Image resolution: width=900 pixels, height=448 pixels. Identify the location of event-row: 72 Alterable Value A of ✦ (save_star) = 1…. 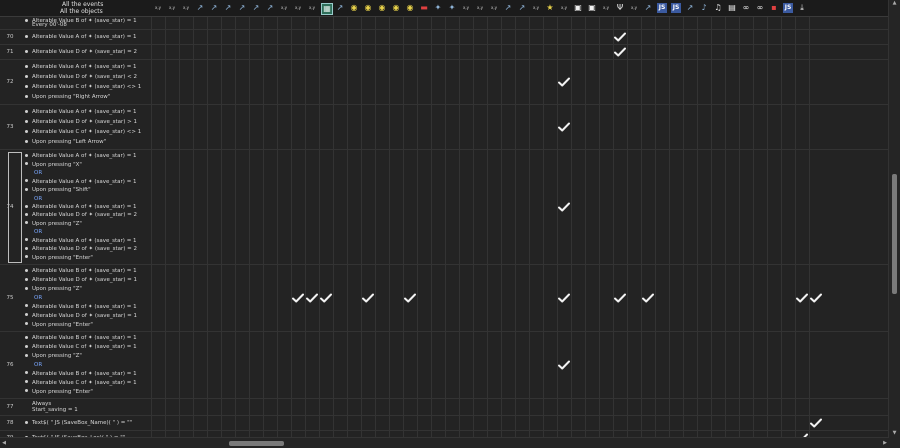
(444, 82).